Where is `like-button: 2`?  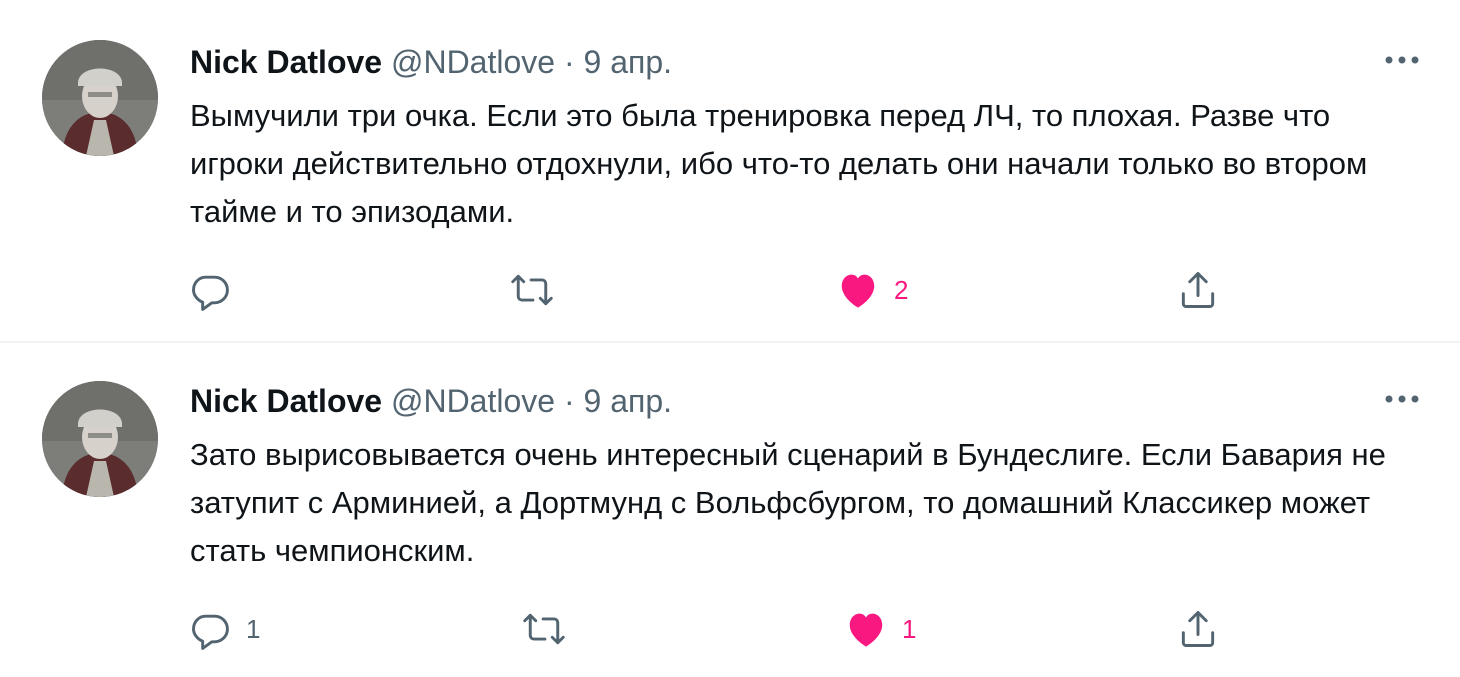
like-button: 2 is located at coordinates (872, 290).